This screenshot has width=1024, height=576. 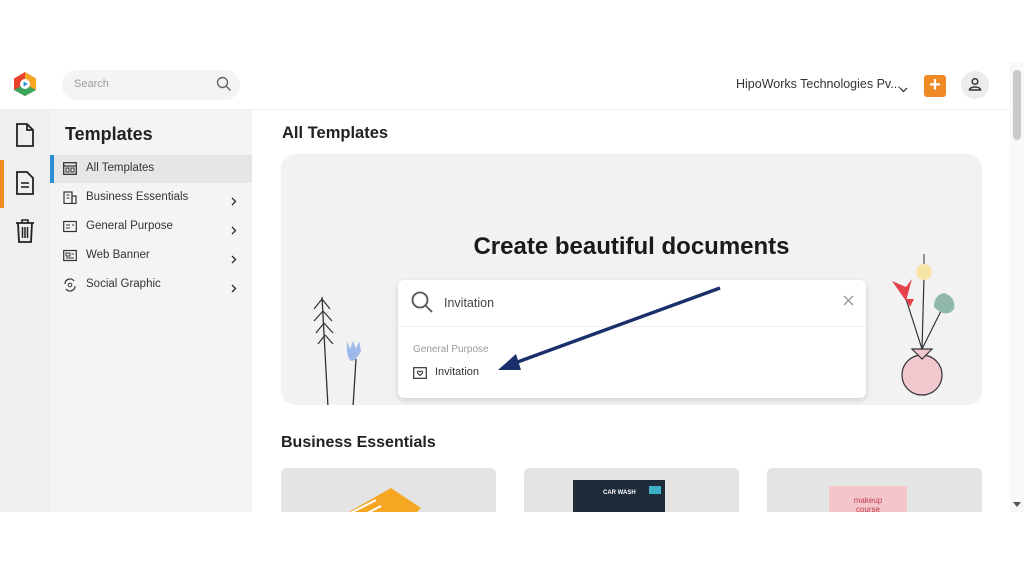 I want to click on card-text: CAR WASH, so click(x=619, y=493).